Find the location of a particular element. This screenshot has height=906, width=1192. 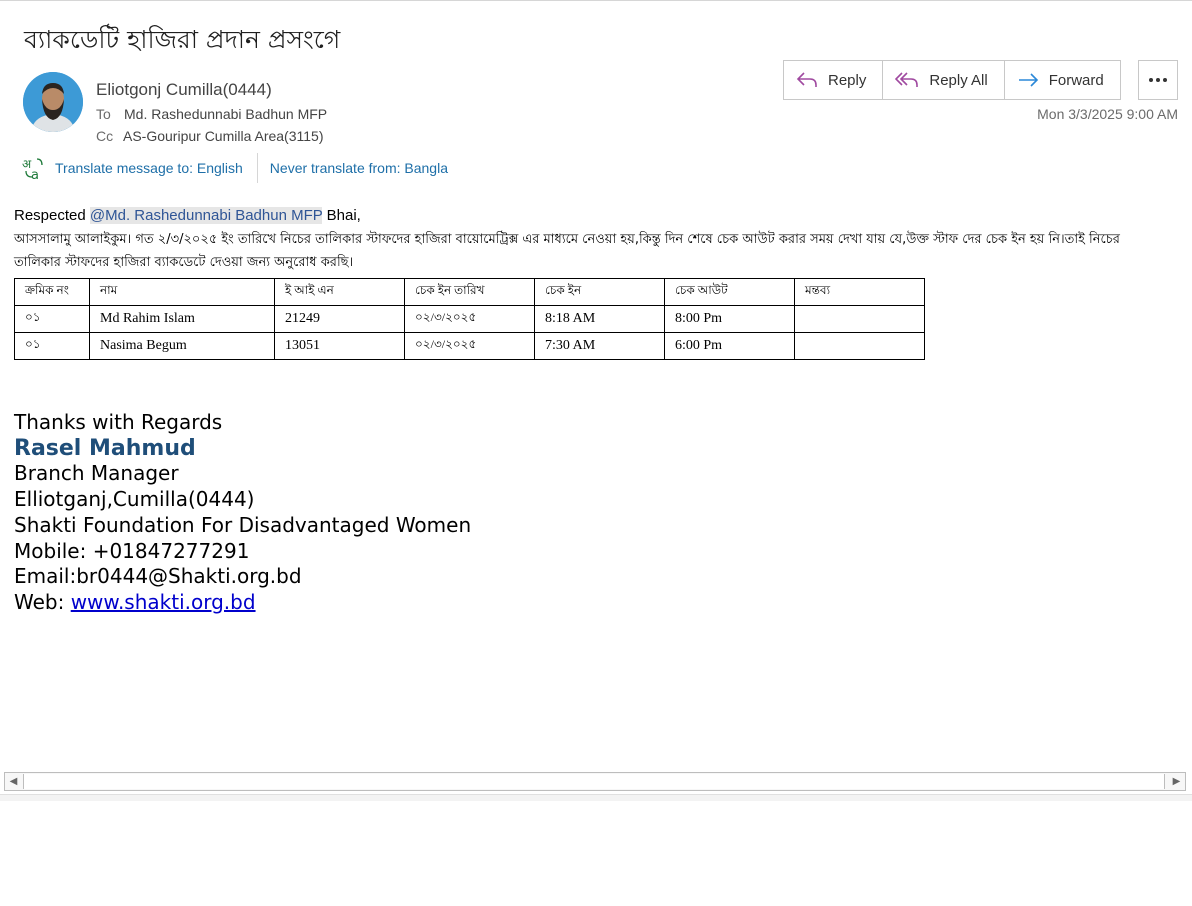

reply-all-label: Reply All is located at coordinates (958, 80).